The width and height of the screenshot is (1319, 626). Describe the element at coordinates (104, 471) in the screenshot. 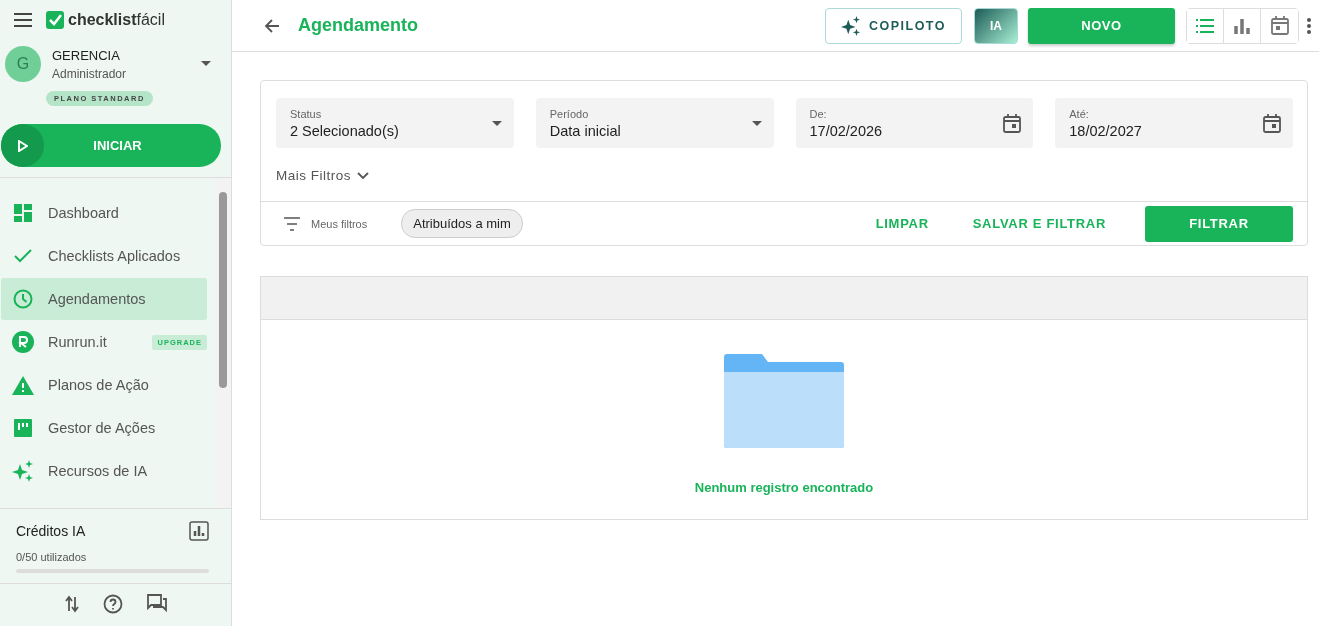

I see `nav-item: Recursos de IA` at that location.